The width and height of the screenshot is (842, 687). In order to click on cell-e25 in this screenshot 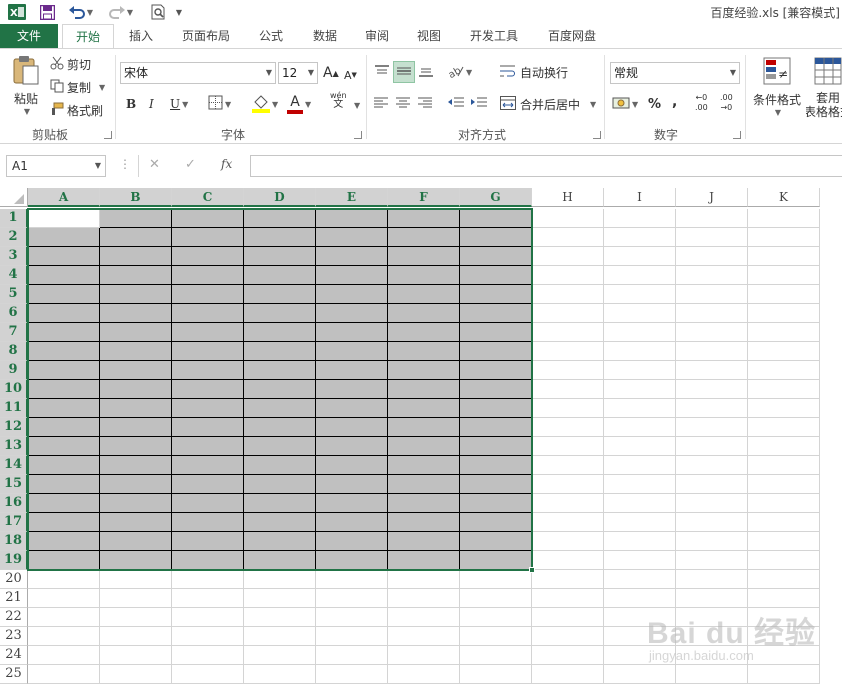, I will do `click(352, 674)`.